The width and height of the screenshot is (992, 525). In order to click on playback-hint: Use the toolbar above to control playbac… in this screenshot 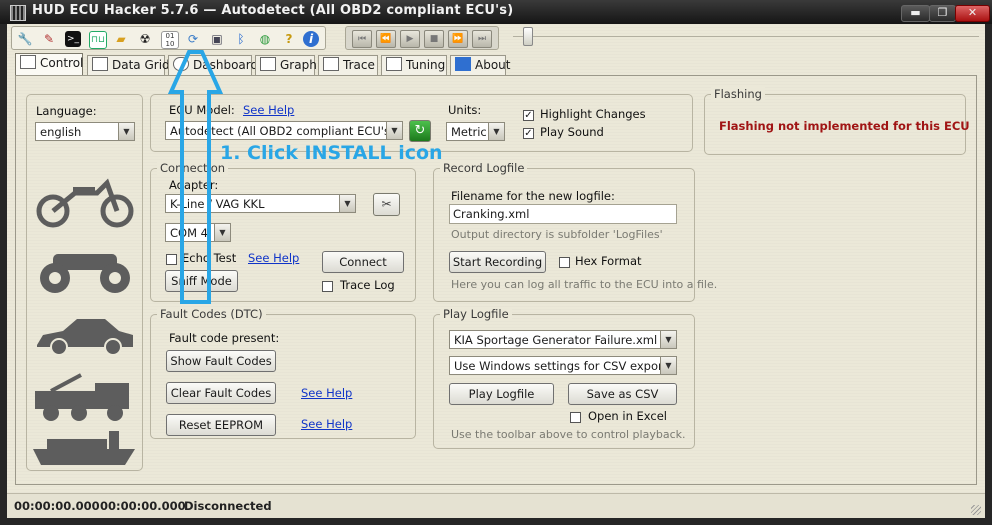, I will do `click(568, 434)`.